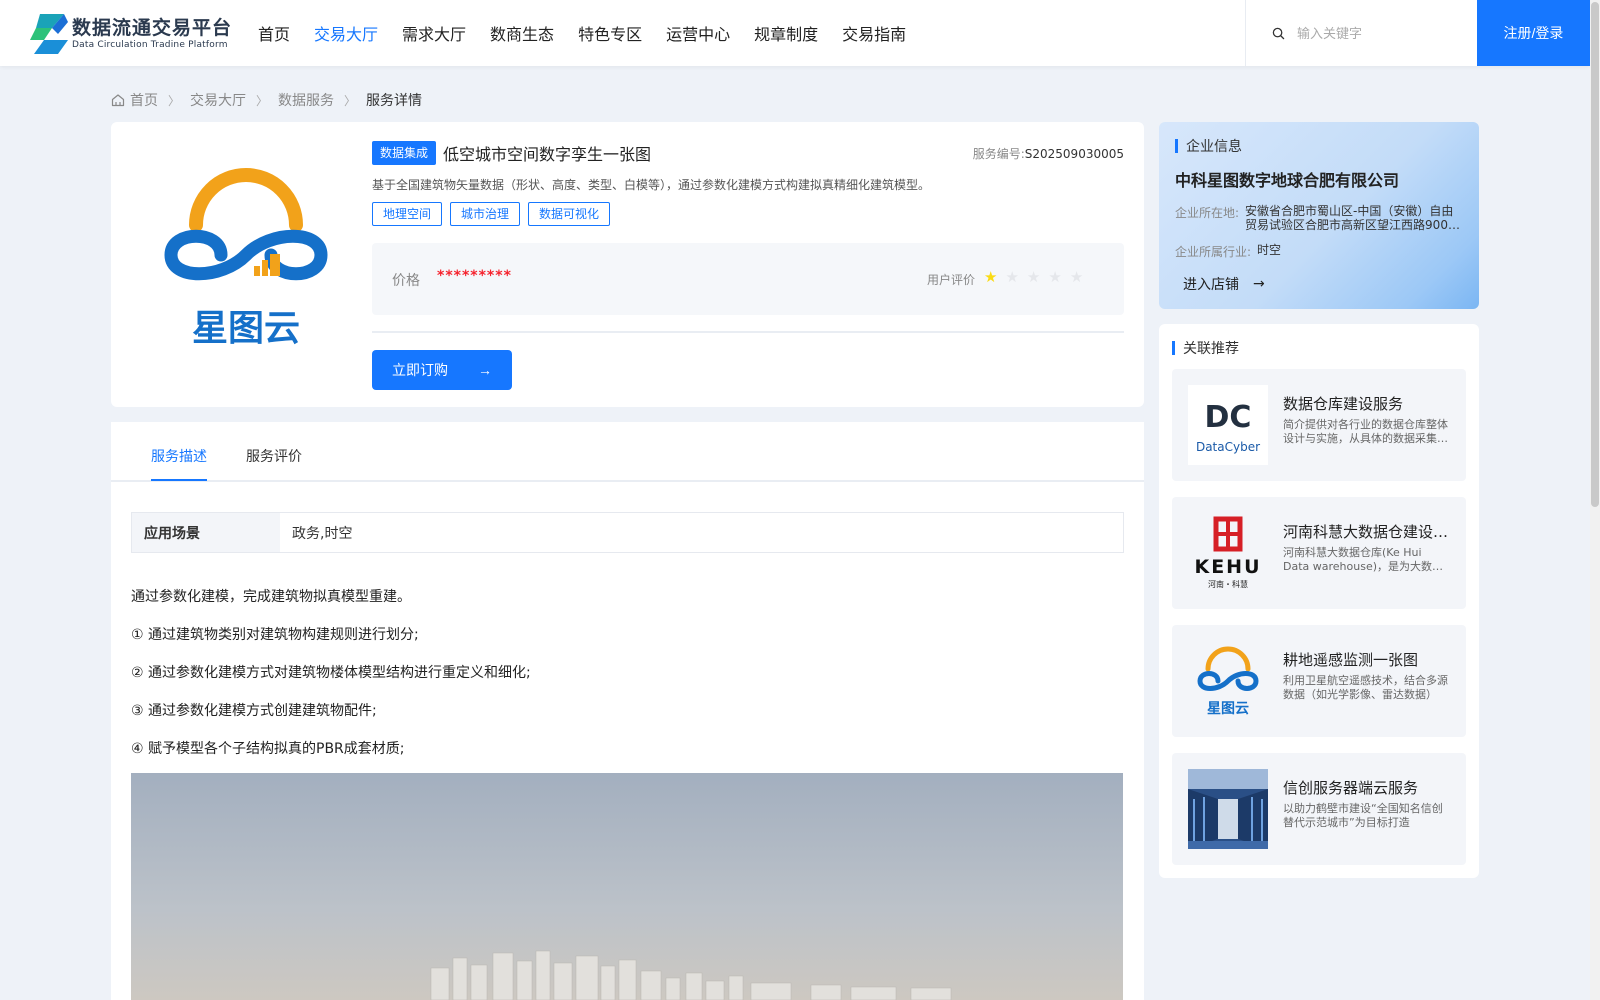  I want to click on datacyber-logo-image: DC DataCyber, so click(1228, 425).